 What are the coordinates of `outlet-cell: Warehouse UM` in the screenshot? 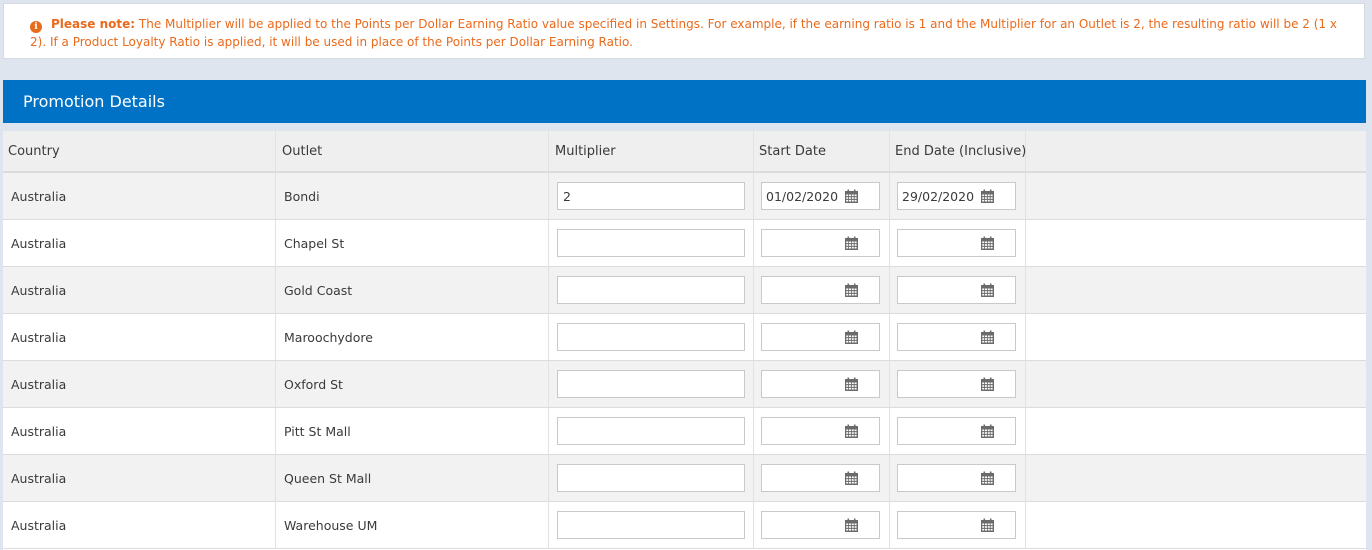 It's located at (412, 525).